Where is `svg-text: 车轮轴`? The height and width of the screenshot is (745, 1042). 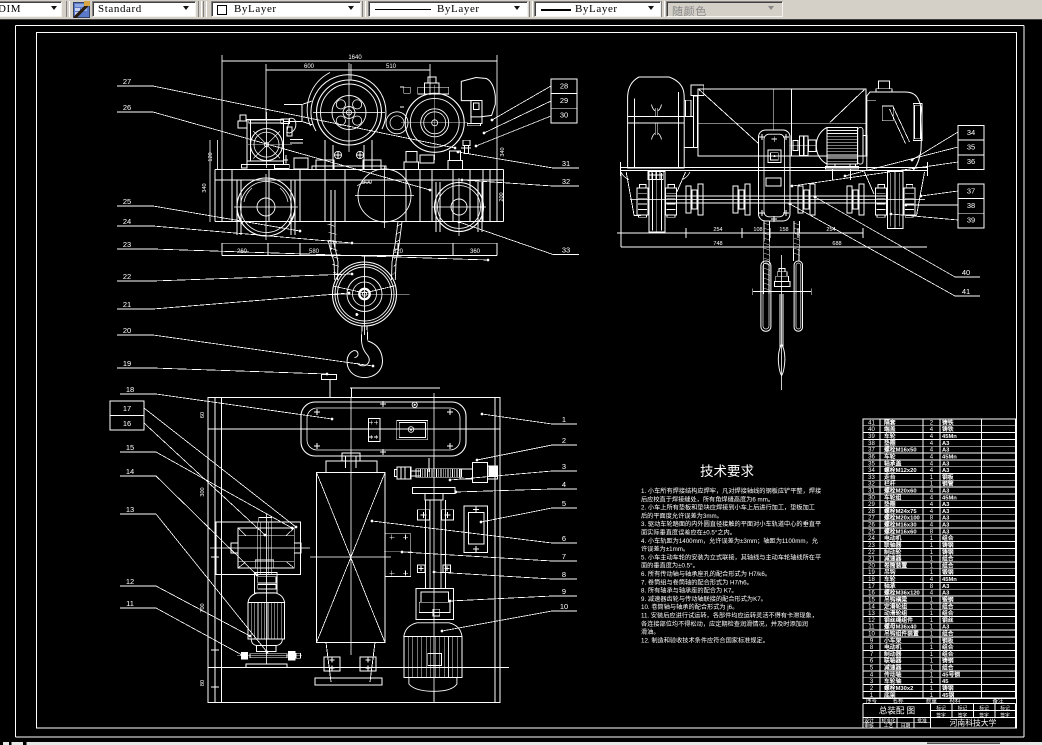
svg-text: 车轮轴 is located at coordinates (893, 681).